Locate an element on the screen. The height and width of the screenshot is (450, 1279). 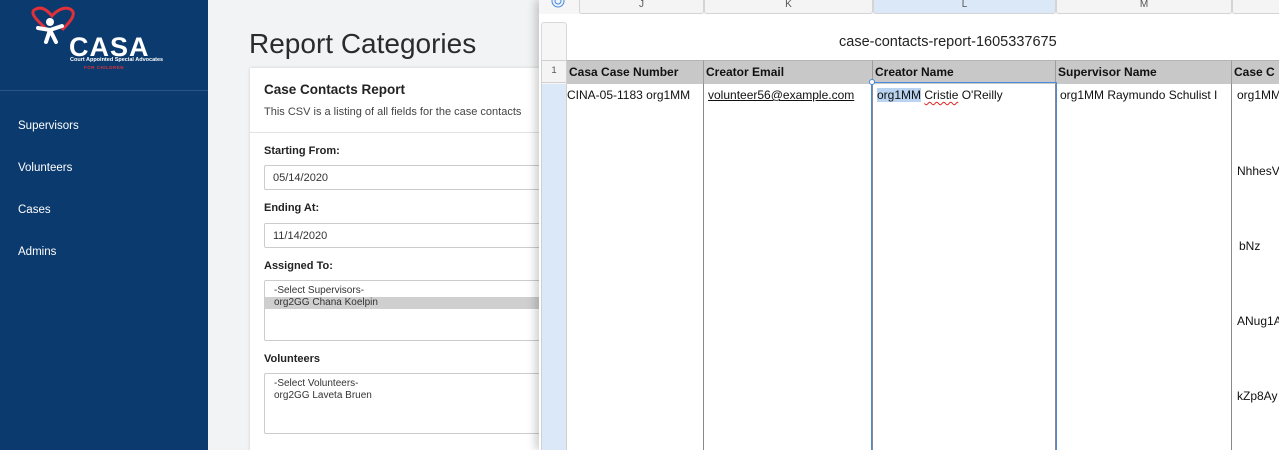
sidebar-item-supervisors: Supervisors is located at coordinates (48, 126).